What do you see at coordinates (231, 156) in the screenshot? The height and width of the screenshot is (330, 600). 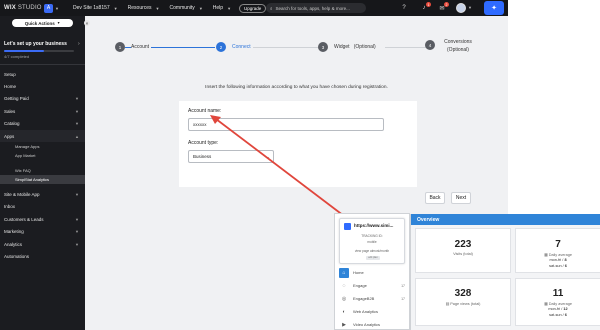 I see `account-type-select: Business ⌄` at bounding box center [231, 156].